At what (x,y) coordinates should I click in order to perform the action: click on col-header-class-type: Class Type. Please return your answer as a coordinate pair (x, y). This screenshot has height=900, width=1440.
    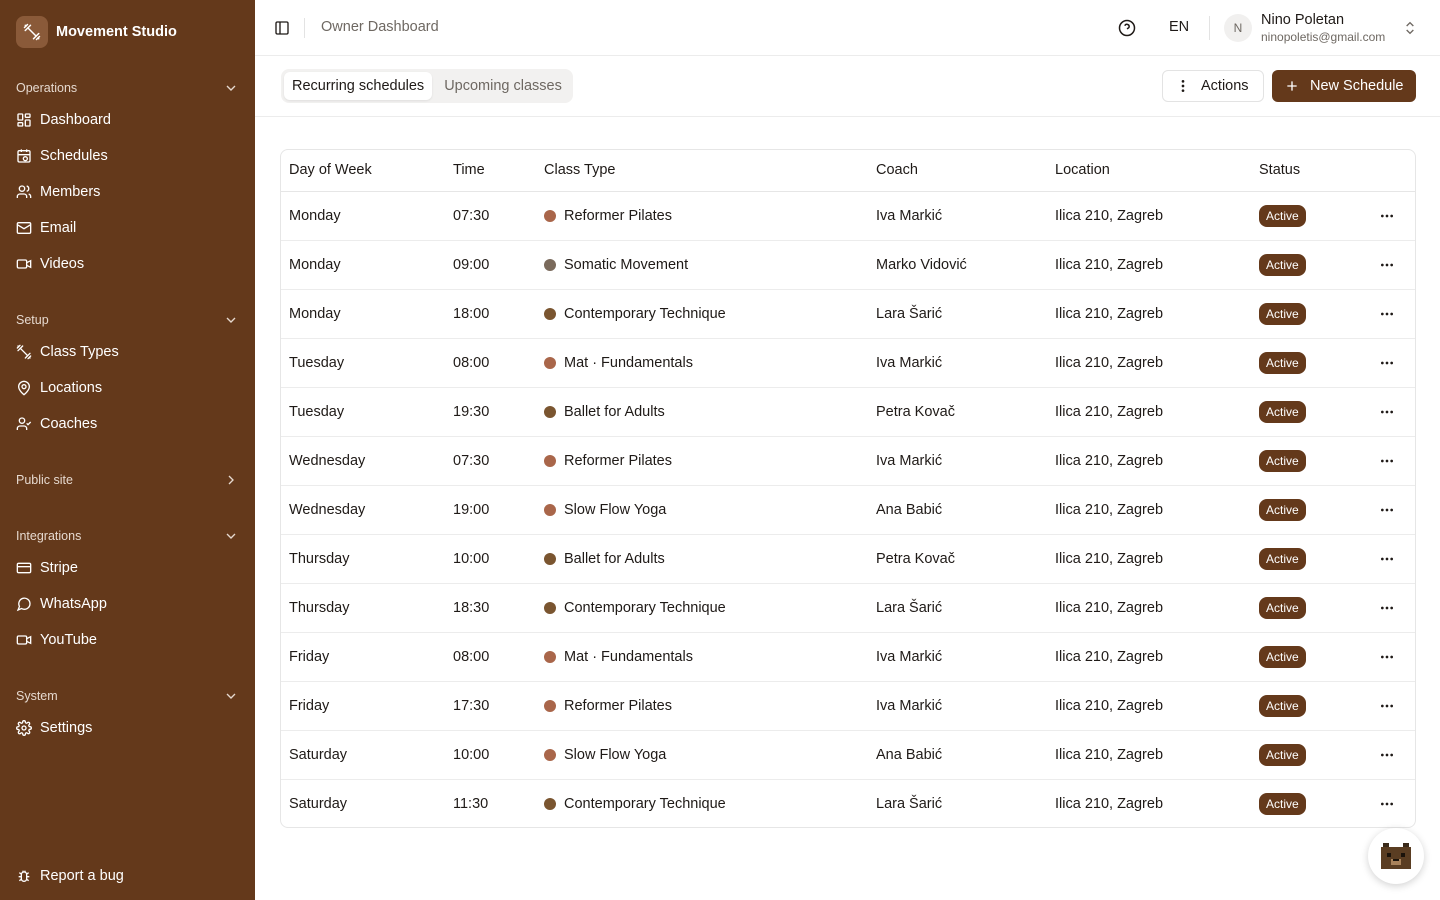
    Looking at the image, I should click on (702, 171).